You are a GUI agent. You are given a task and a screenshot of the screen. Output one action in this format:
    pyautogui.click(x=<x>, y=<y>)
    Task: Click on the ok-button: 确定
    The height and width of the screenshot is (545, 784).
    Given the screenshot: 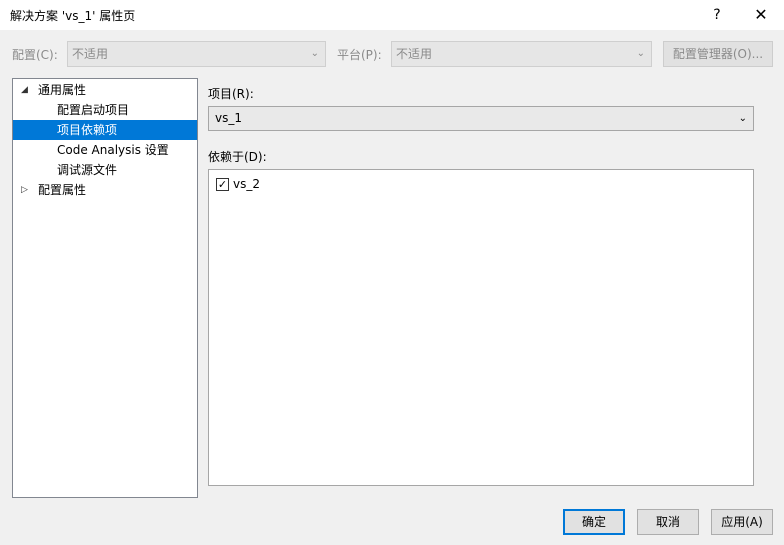 What is the action you would take?
    pyautogui.click(x=594, y=522)
    